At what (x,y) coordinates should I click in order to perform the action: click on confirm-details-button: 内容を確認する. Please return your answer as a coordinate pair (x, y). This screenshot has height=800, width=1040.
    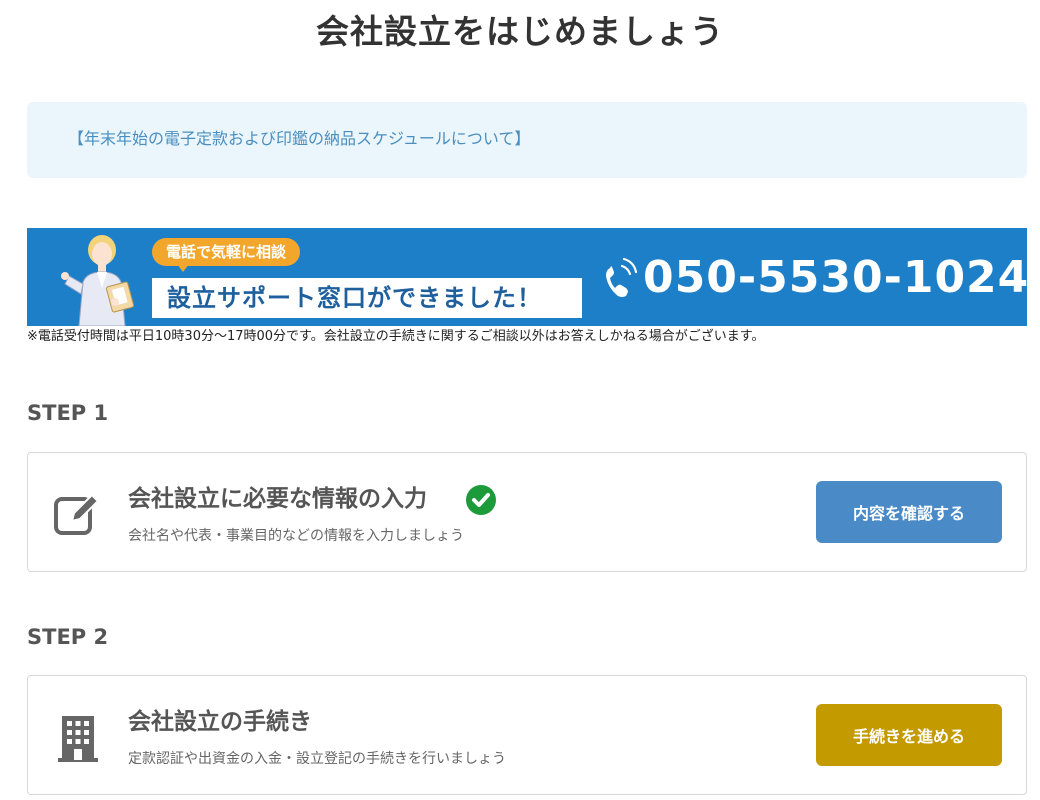
    Looking at the image, I should click on (909, 512).